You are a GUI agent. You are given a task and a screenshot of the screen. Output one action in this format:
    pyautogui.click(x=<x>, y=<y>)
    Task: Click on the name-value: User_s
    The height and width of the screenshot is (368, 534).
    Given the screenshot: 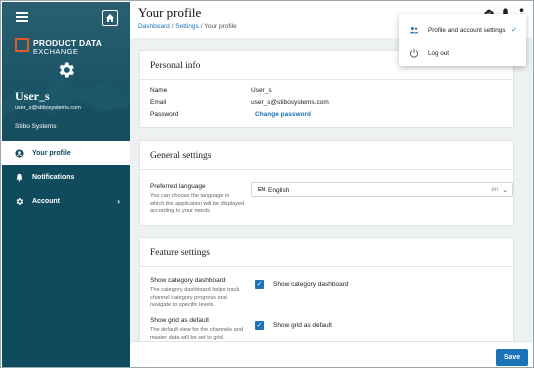 What is the action you would take?
    pyautogui.click(x=261, y=90)
    